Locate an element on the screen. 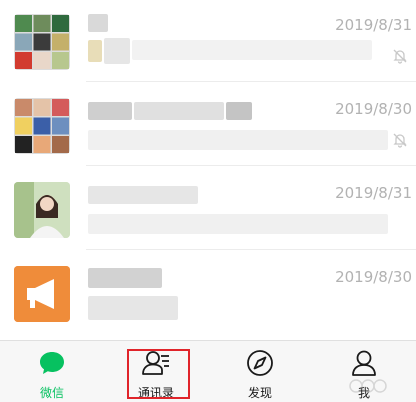 This screenshot has height=402, width=416. chat-bubble-icon is located at coordinates (52, 363).